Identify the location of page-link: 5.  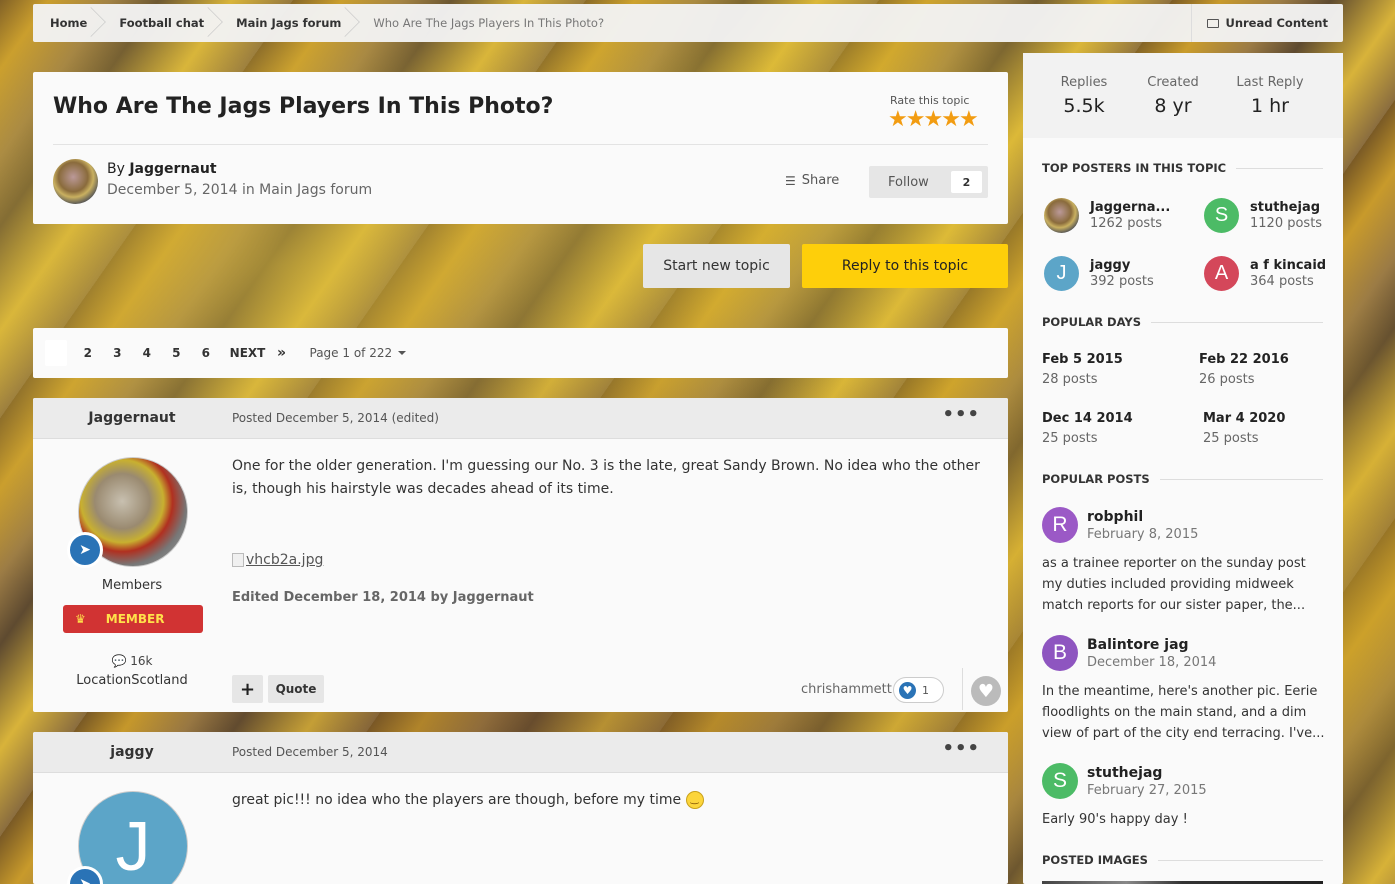
(177, 353).